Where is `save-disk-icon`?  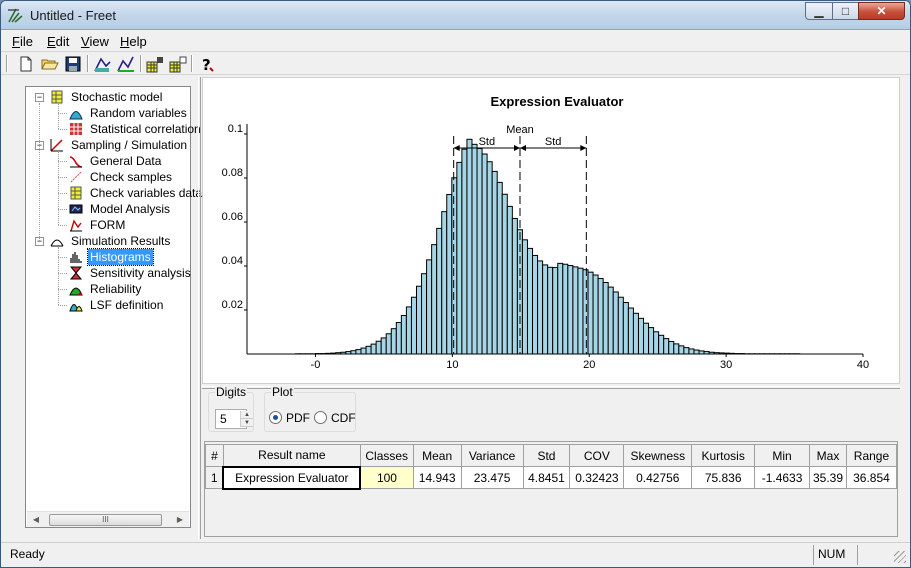
save-disk-icon is located at coordinates (73, 64).